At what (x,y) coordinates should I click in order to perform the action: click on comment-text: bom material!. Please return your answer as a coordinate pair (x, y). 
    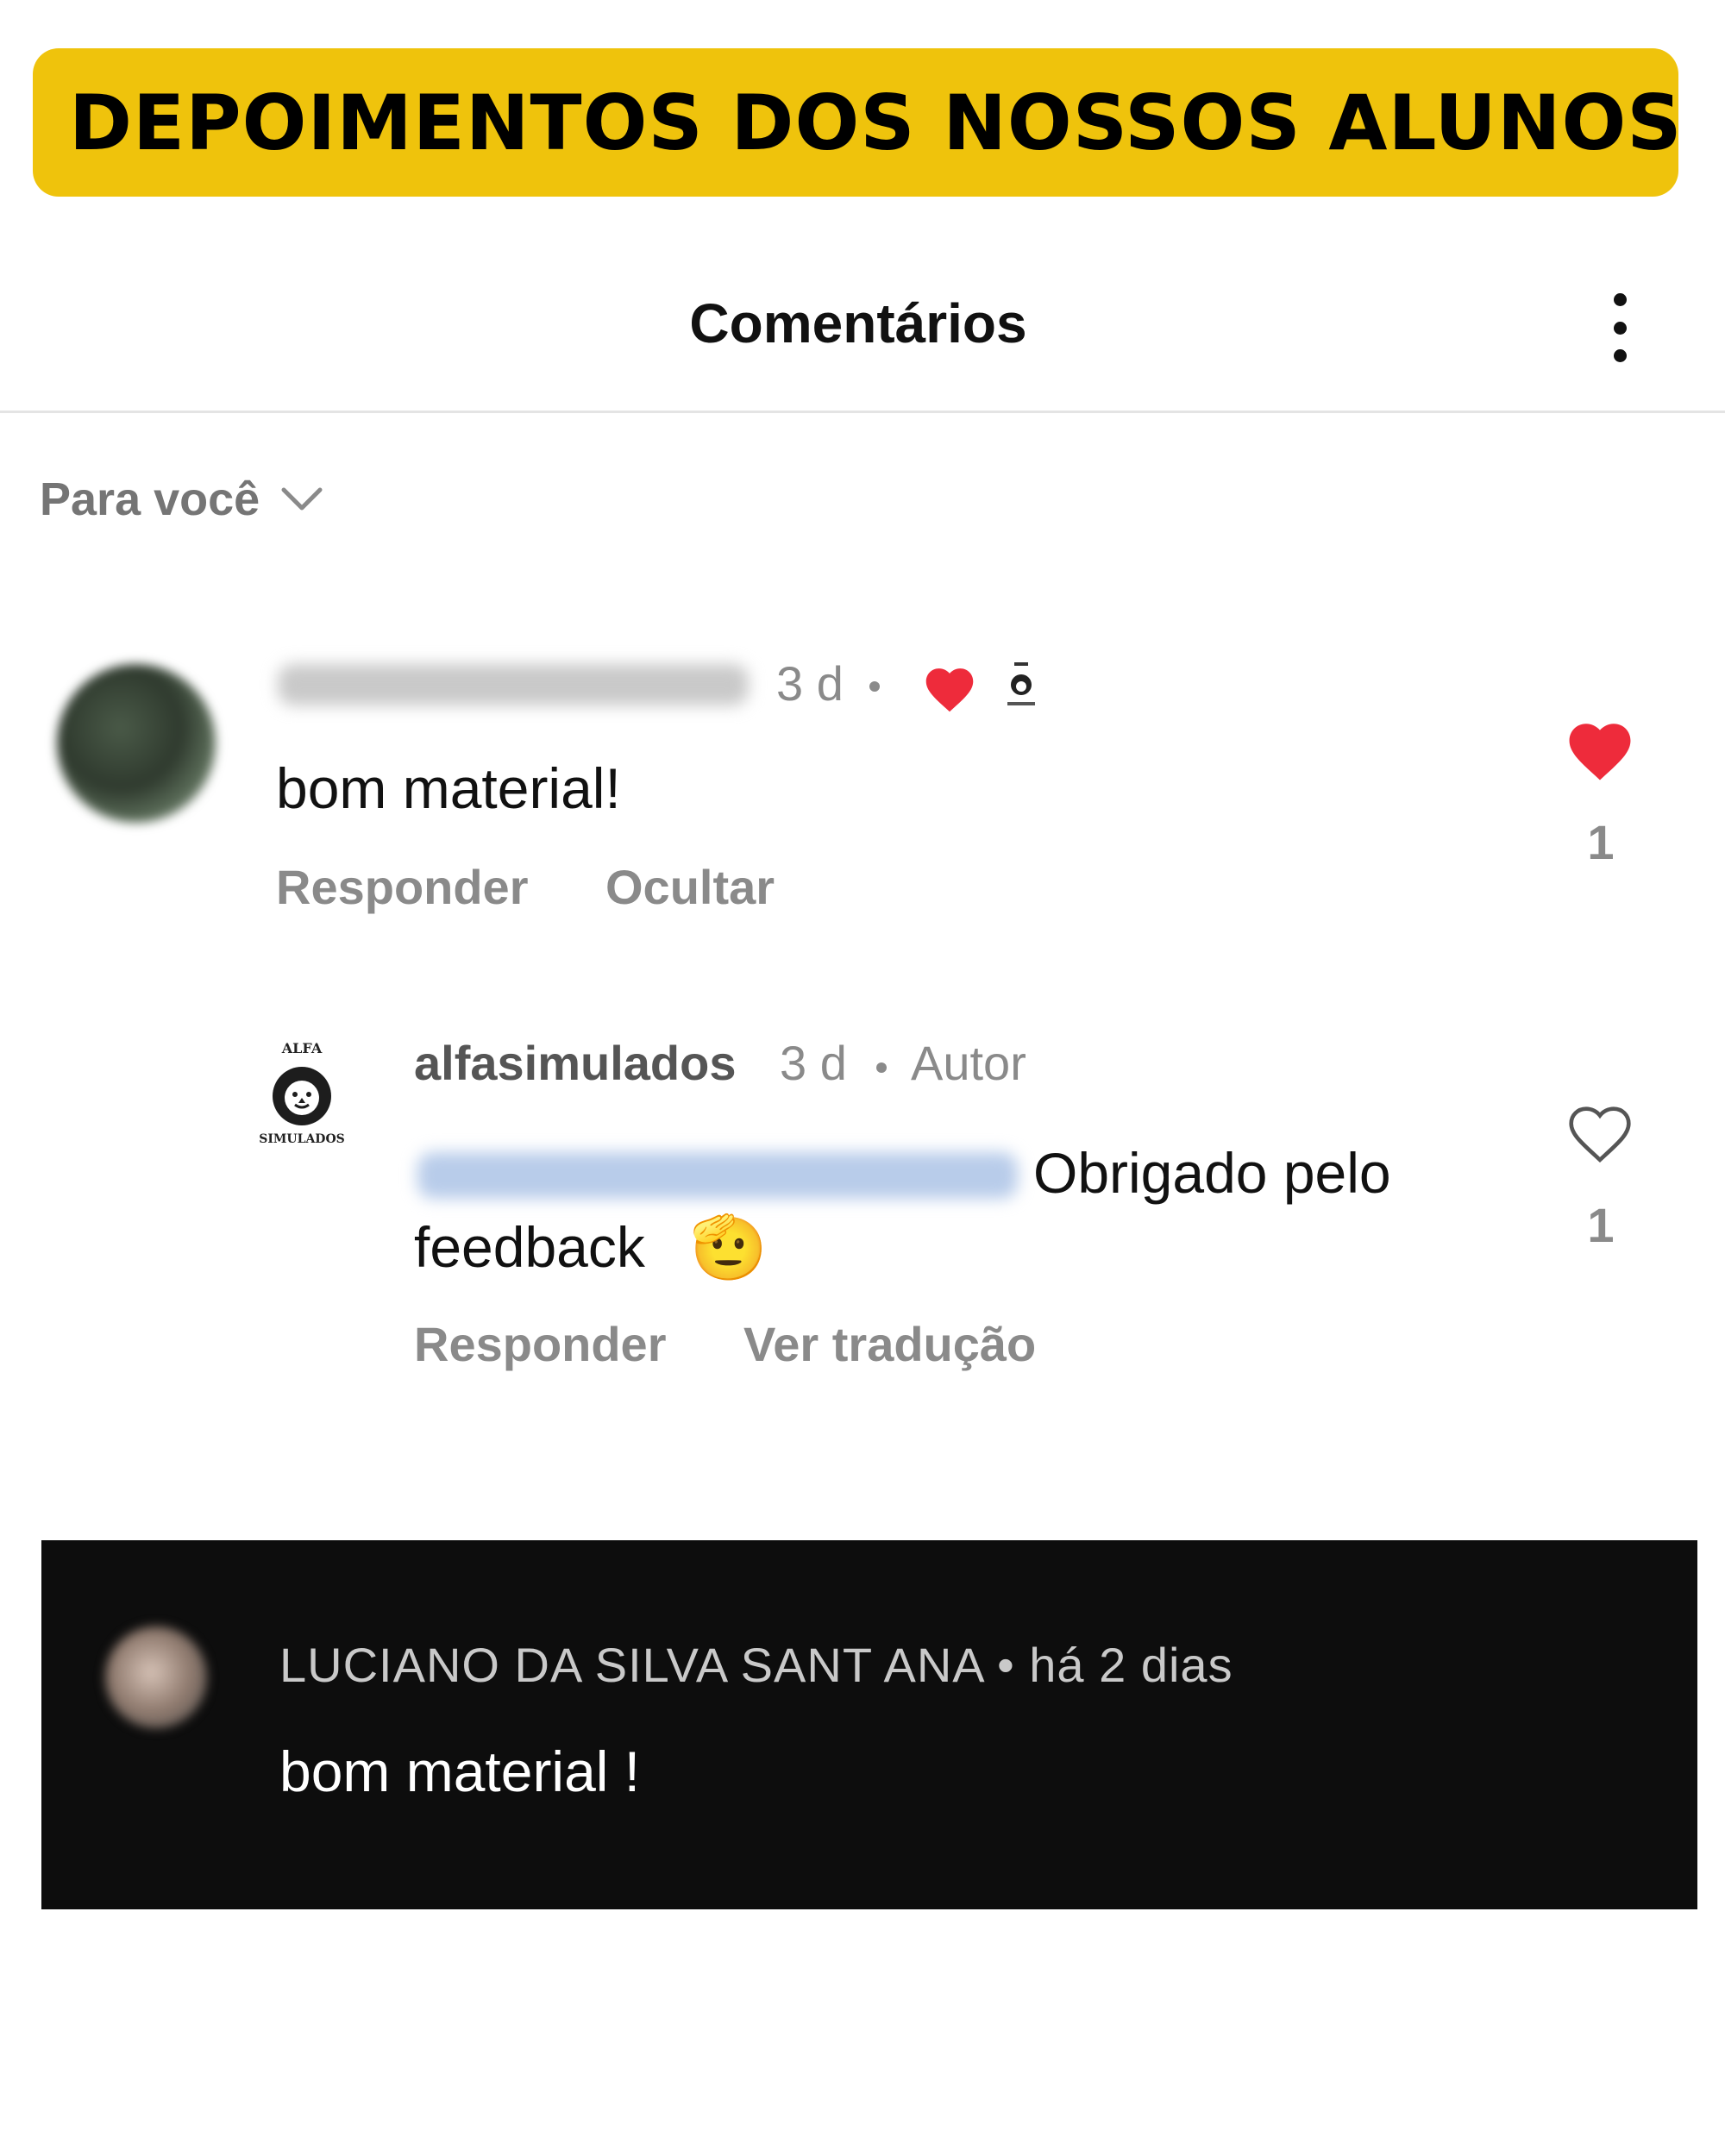
    Looking at the image, I should click on (448, 788).